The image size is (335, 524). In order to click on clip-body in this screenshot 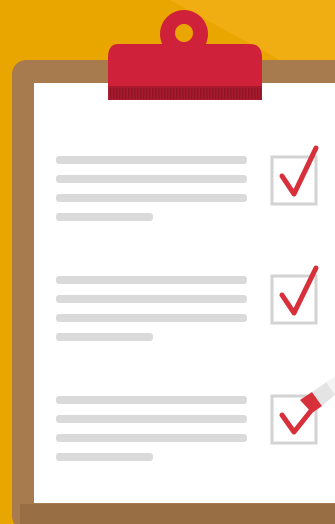, I will do `click(185, 65)`.